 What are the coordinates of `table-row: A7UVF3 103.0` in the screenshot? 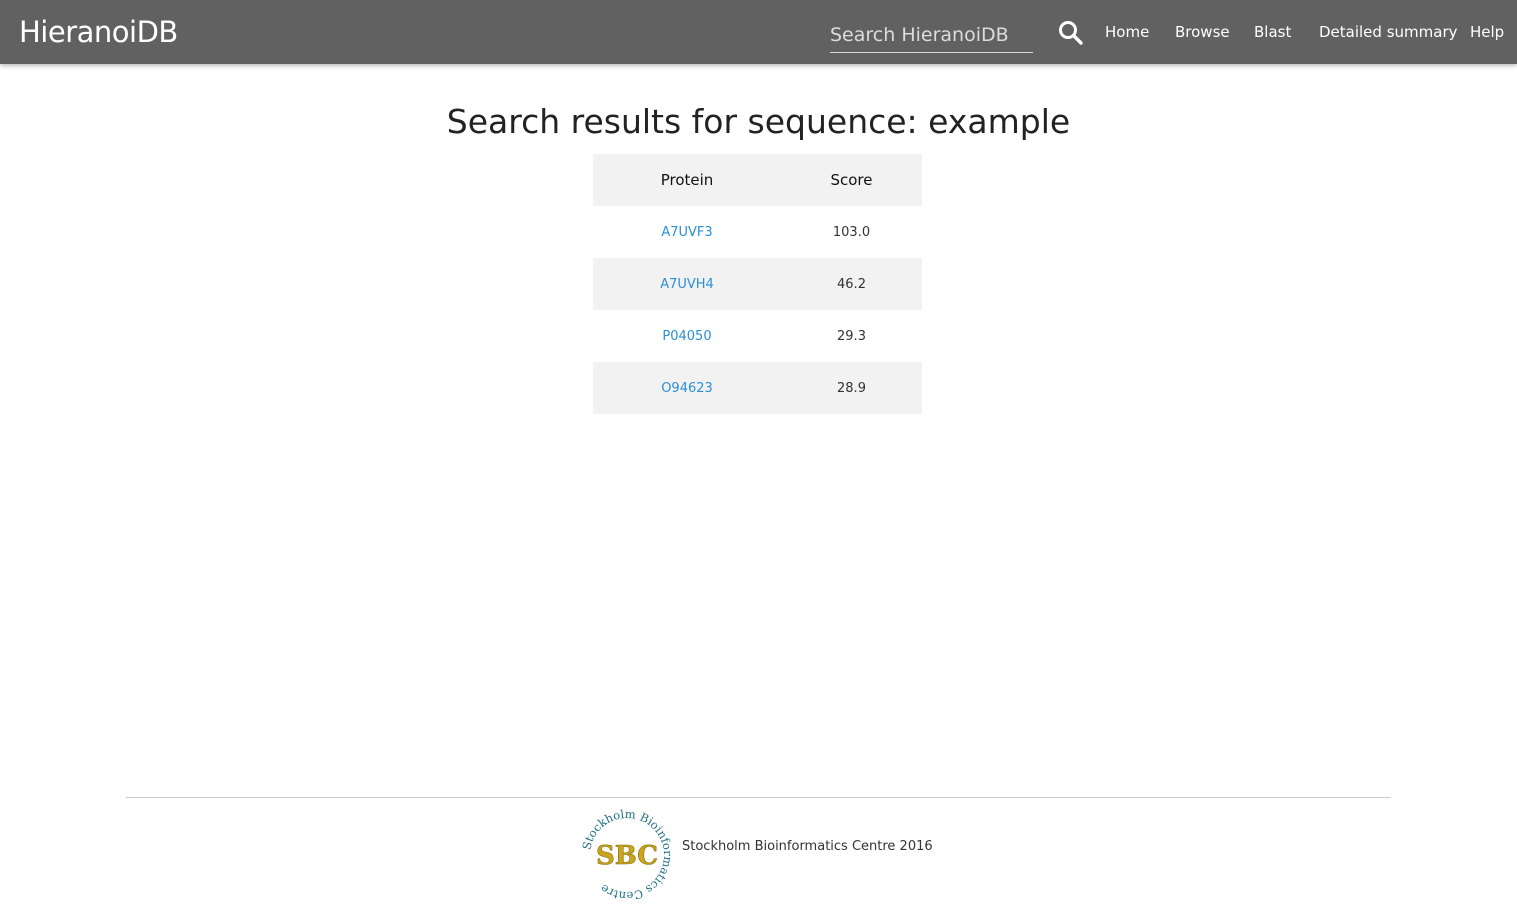 It's located at (757, 232).